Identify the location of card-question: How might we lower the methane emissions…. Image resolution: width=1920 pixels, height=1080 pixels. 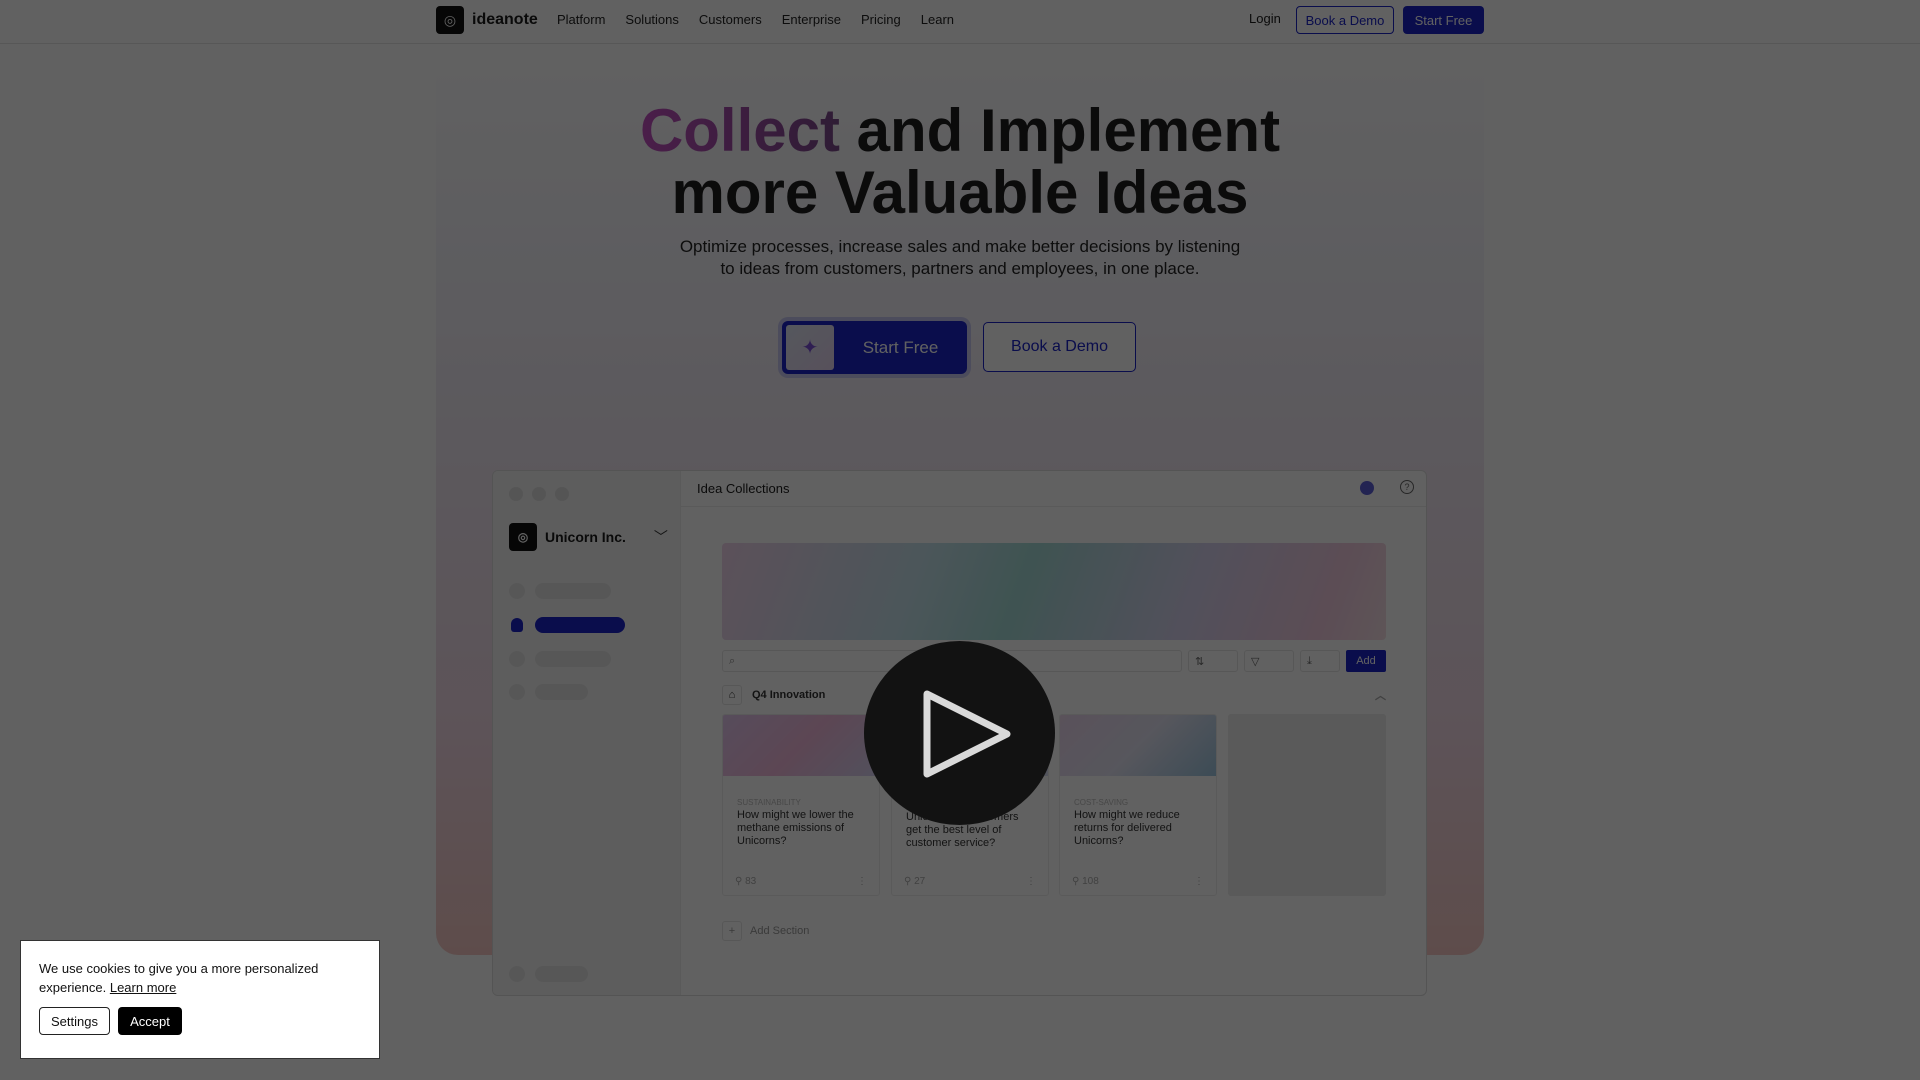
(795, 828).